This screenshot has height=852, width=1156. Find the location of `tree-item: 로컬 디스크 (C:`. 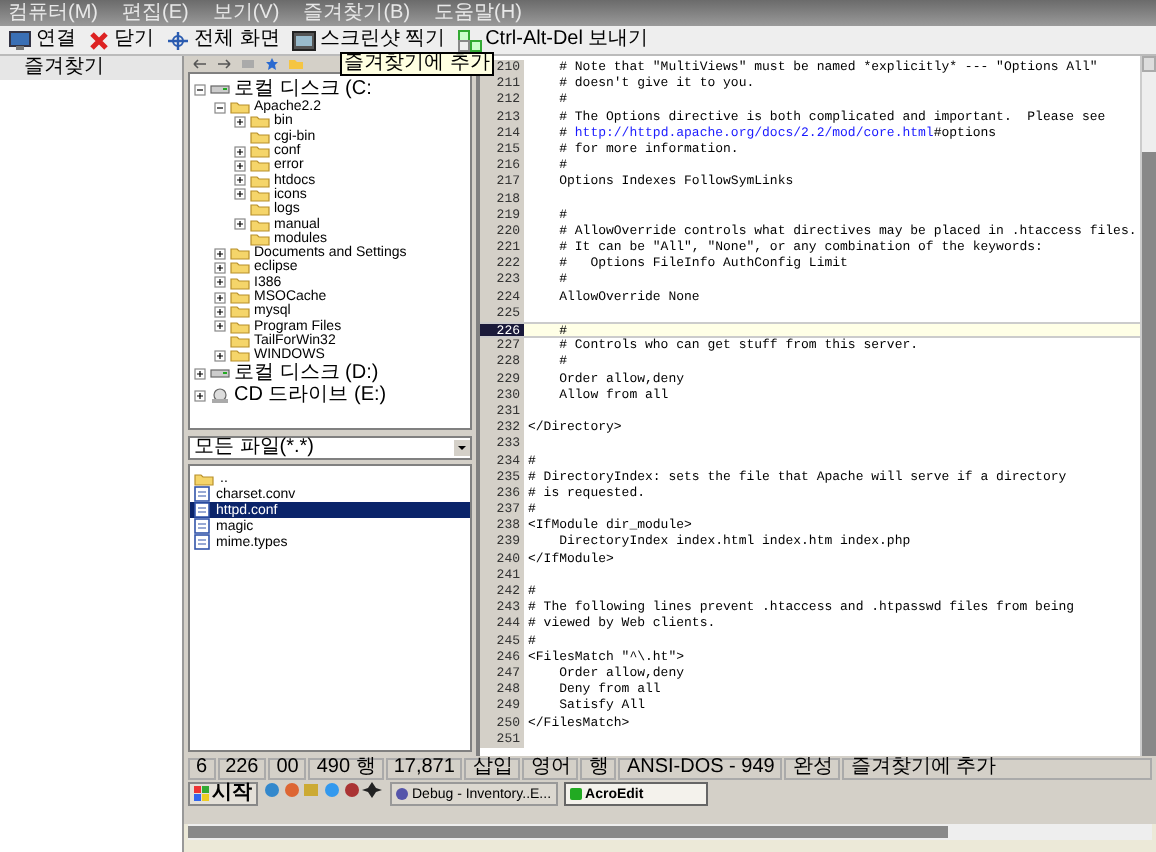

tree-item: 로컬 디스크 (C: is located at coordinates (303, 89).